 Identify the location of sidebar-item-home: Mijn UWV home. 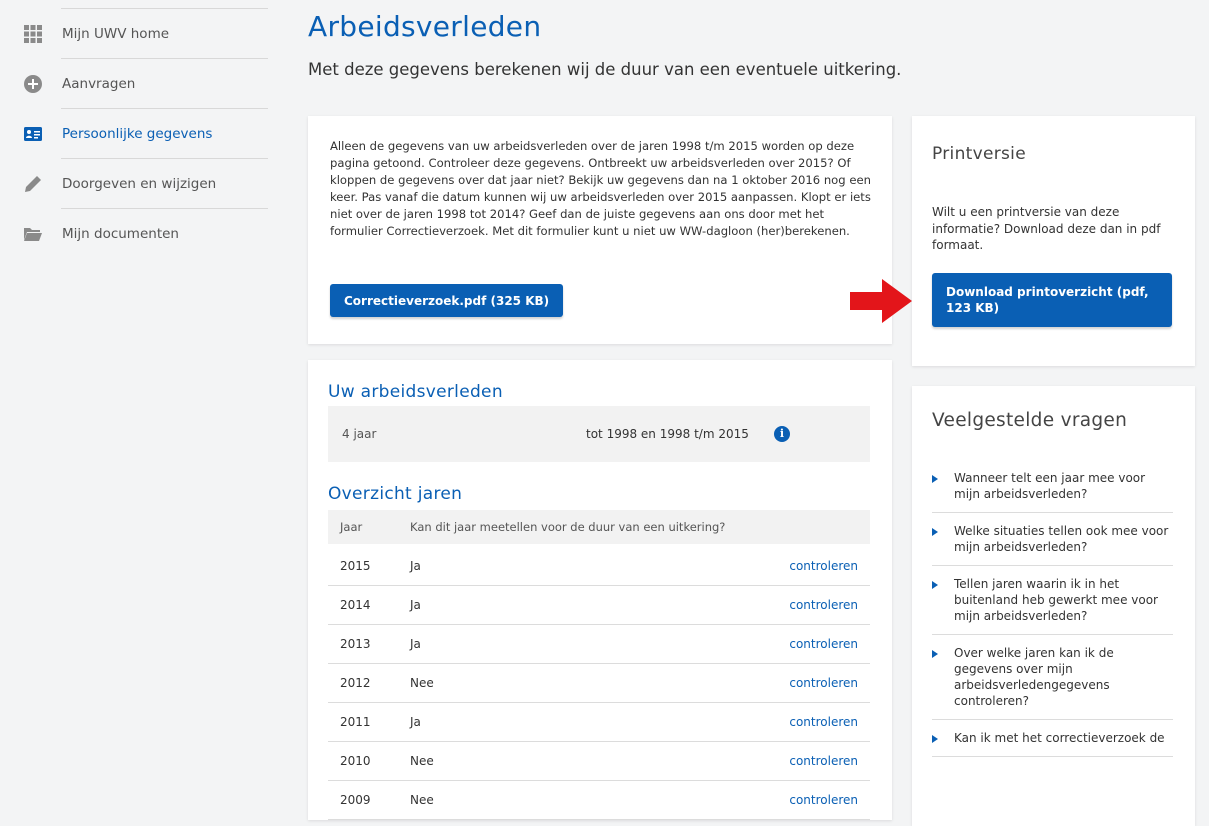
(144, 34).